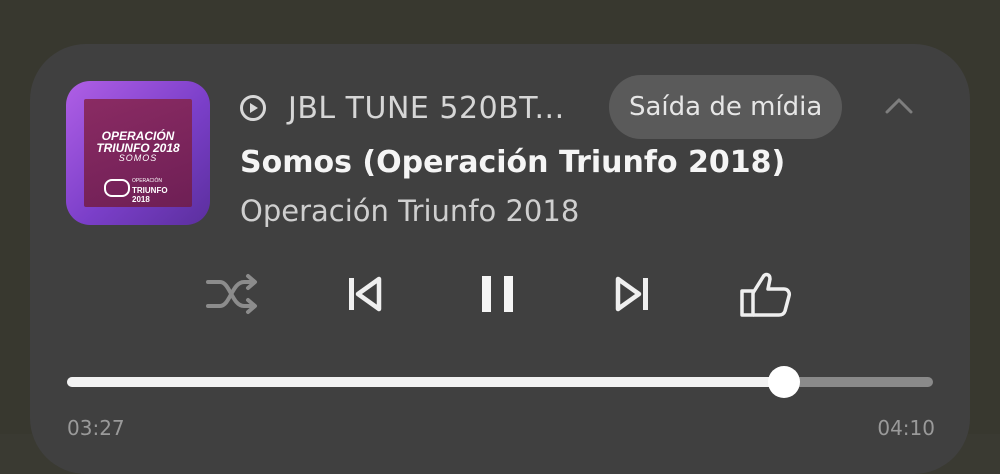 The image size is (1000, 474). I want to click on album-art-logo-text: OPERACIÓN TRIUNFO 2018, so click(150, 190).